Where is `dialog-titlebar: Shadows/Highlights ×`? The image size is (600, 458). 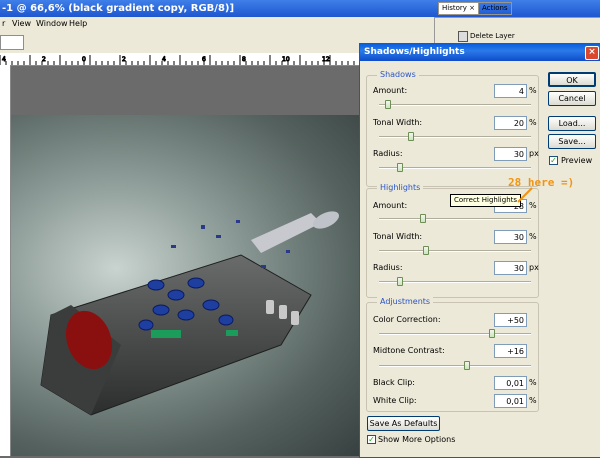
dialog-titlebar: Shadows/Highlights × is located at coordinates (480, 52).